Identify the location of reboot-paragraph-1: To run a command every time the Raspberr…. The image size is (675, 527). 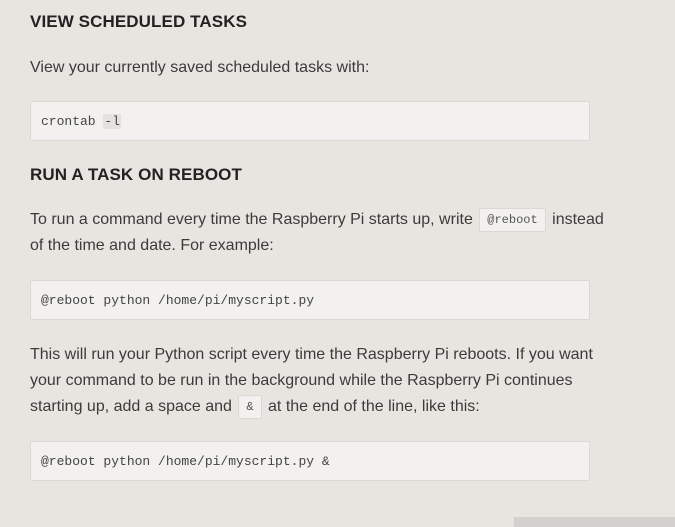
(320, 233).